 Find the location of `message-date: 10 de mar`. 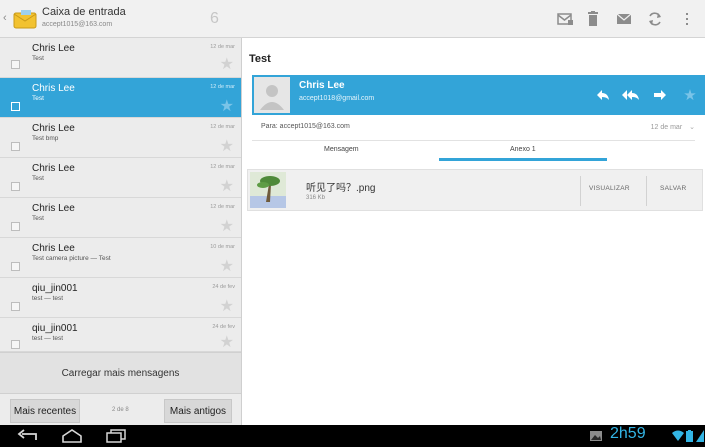

message-date: 10 de mar is located at coordinates (222, 247).